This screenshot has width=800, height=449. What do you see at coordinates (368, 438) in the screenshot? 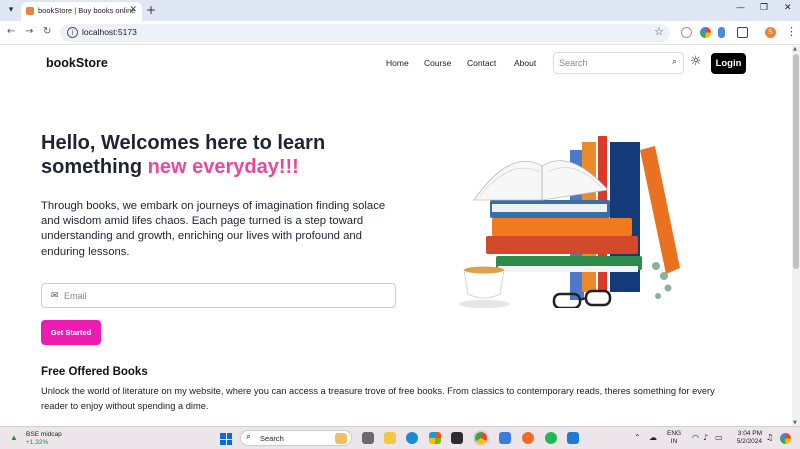
I see `task-view-icon` at bounding box center [368, 438].